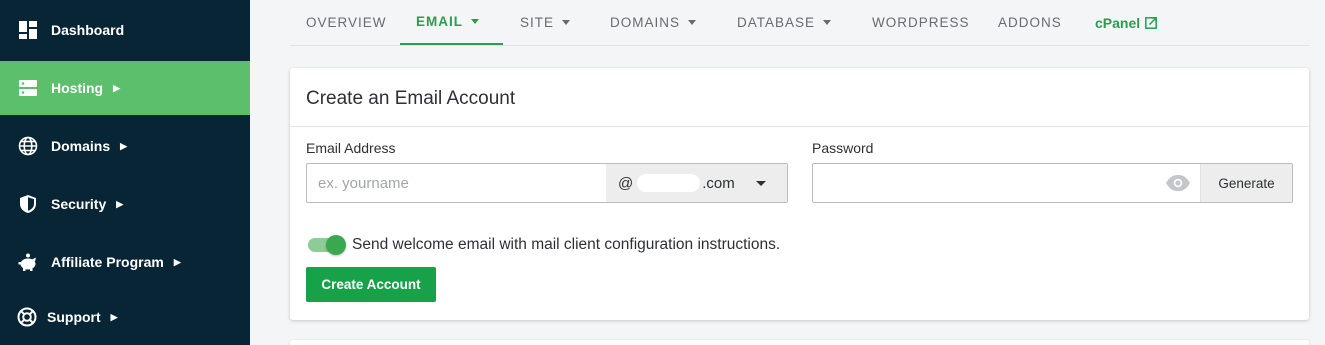 The image size is (1325, 345). Describe the element at coordinates (776, 22) in the screenshot. I see `tab-label: DATABASE` at that location.